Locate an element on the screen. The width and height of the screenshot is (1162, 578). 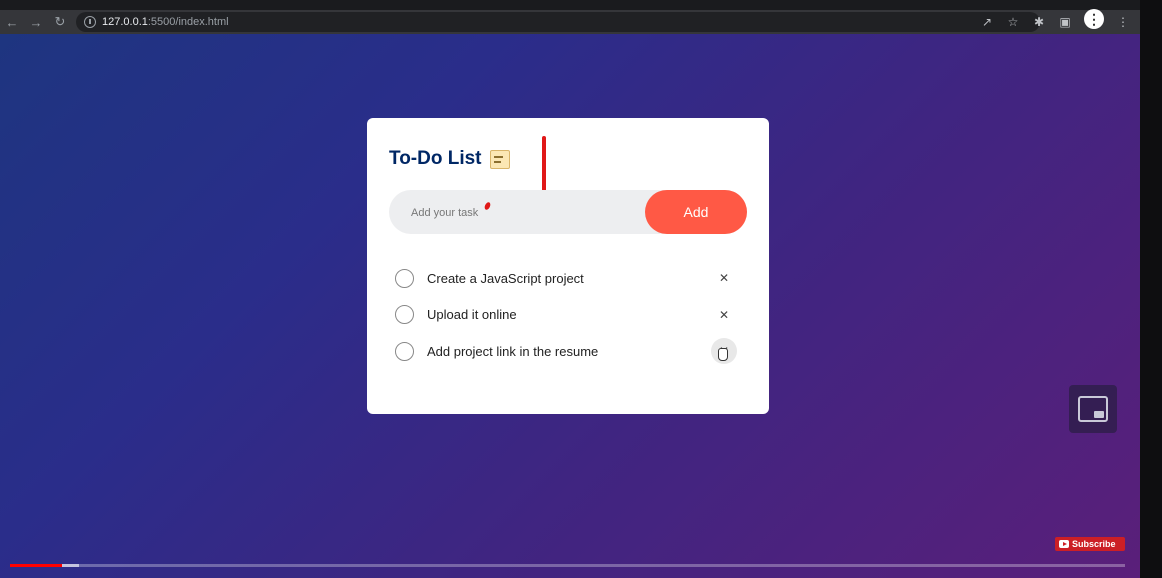
task-input is located at coordinates (526, 213).